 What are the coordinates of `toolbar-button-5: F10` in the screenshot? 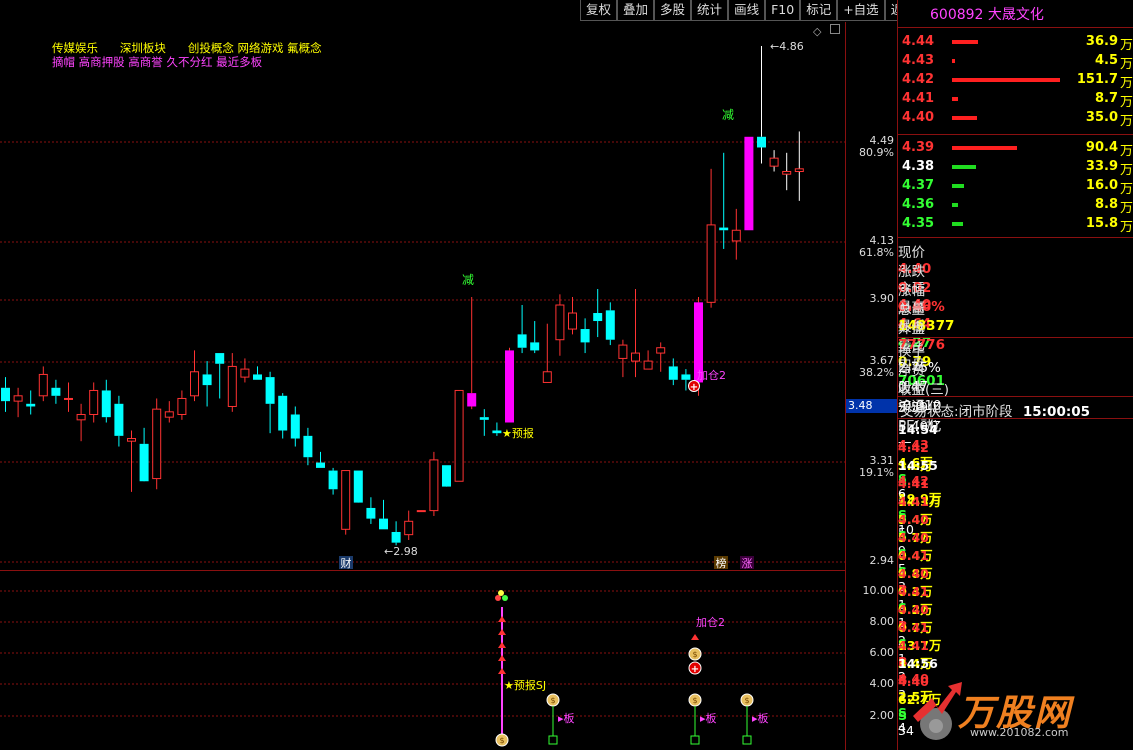 It's located at (783, 10).